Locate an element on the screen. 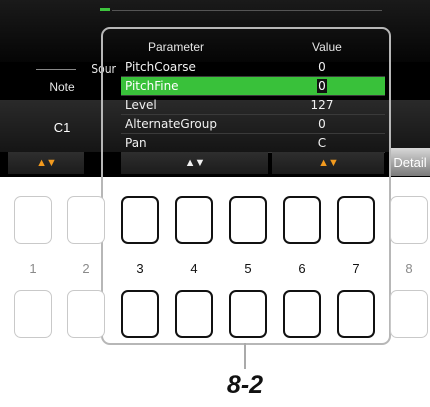 The image size is (430, 407). note-value: C1 is located at coordinates (62, 127).